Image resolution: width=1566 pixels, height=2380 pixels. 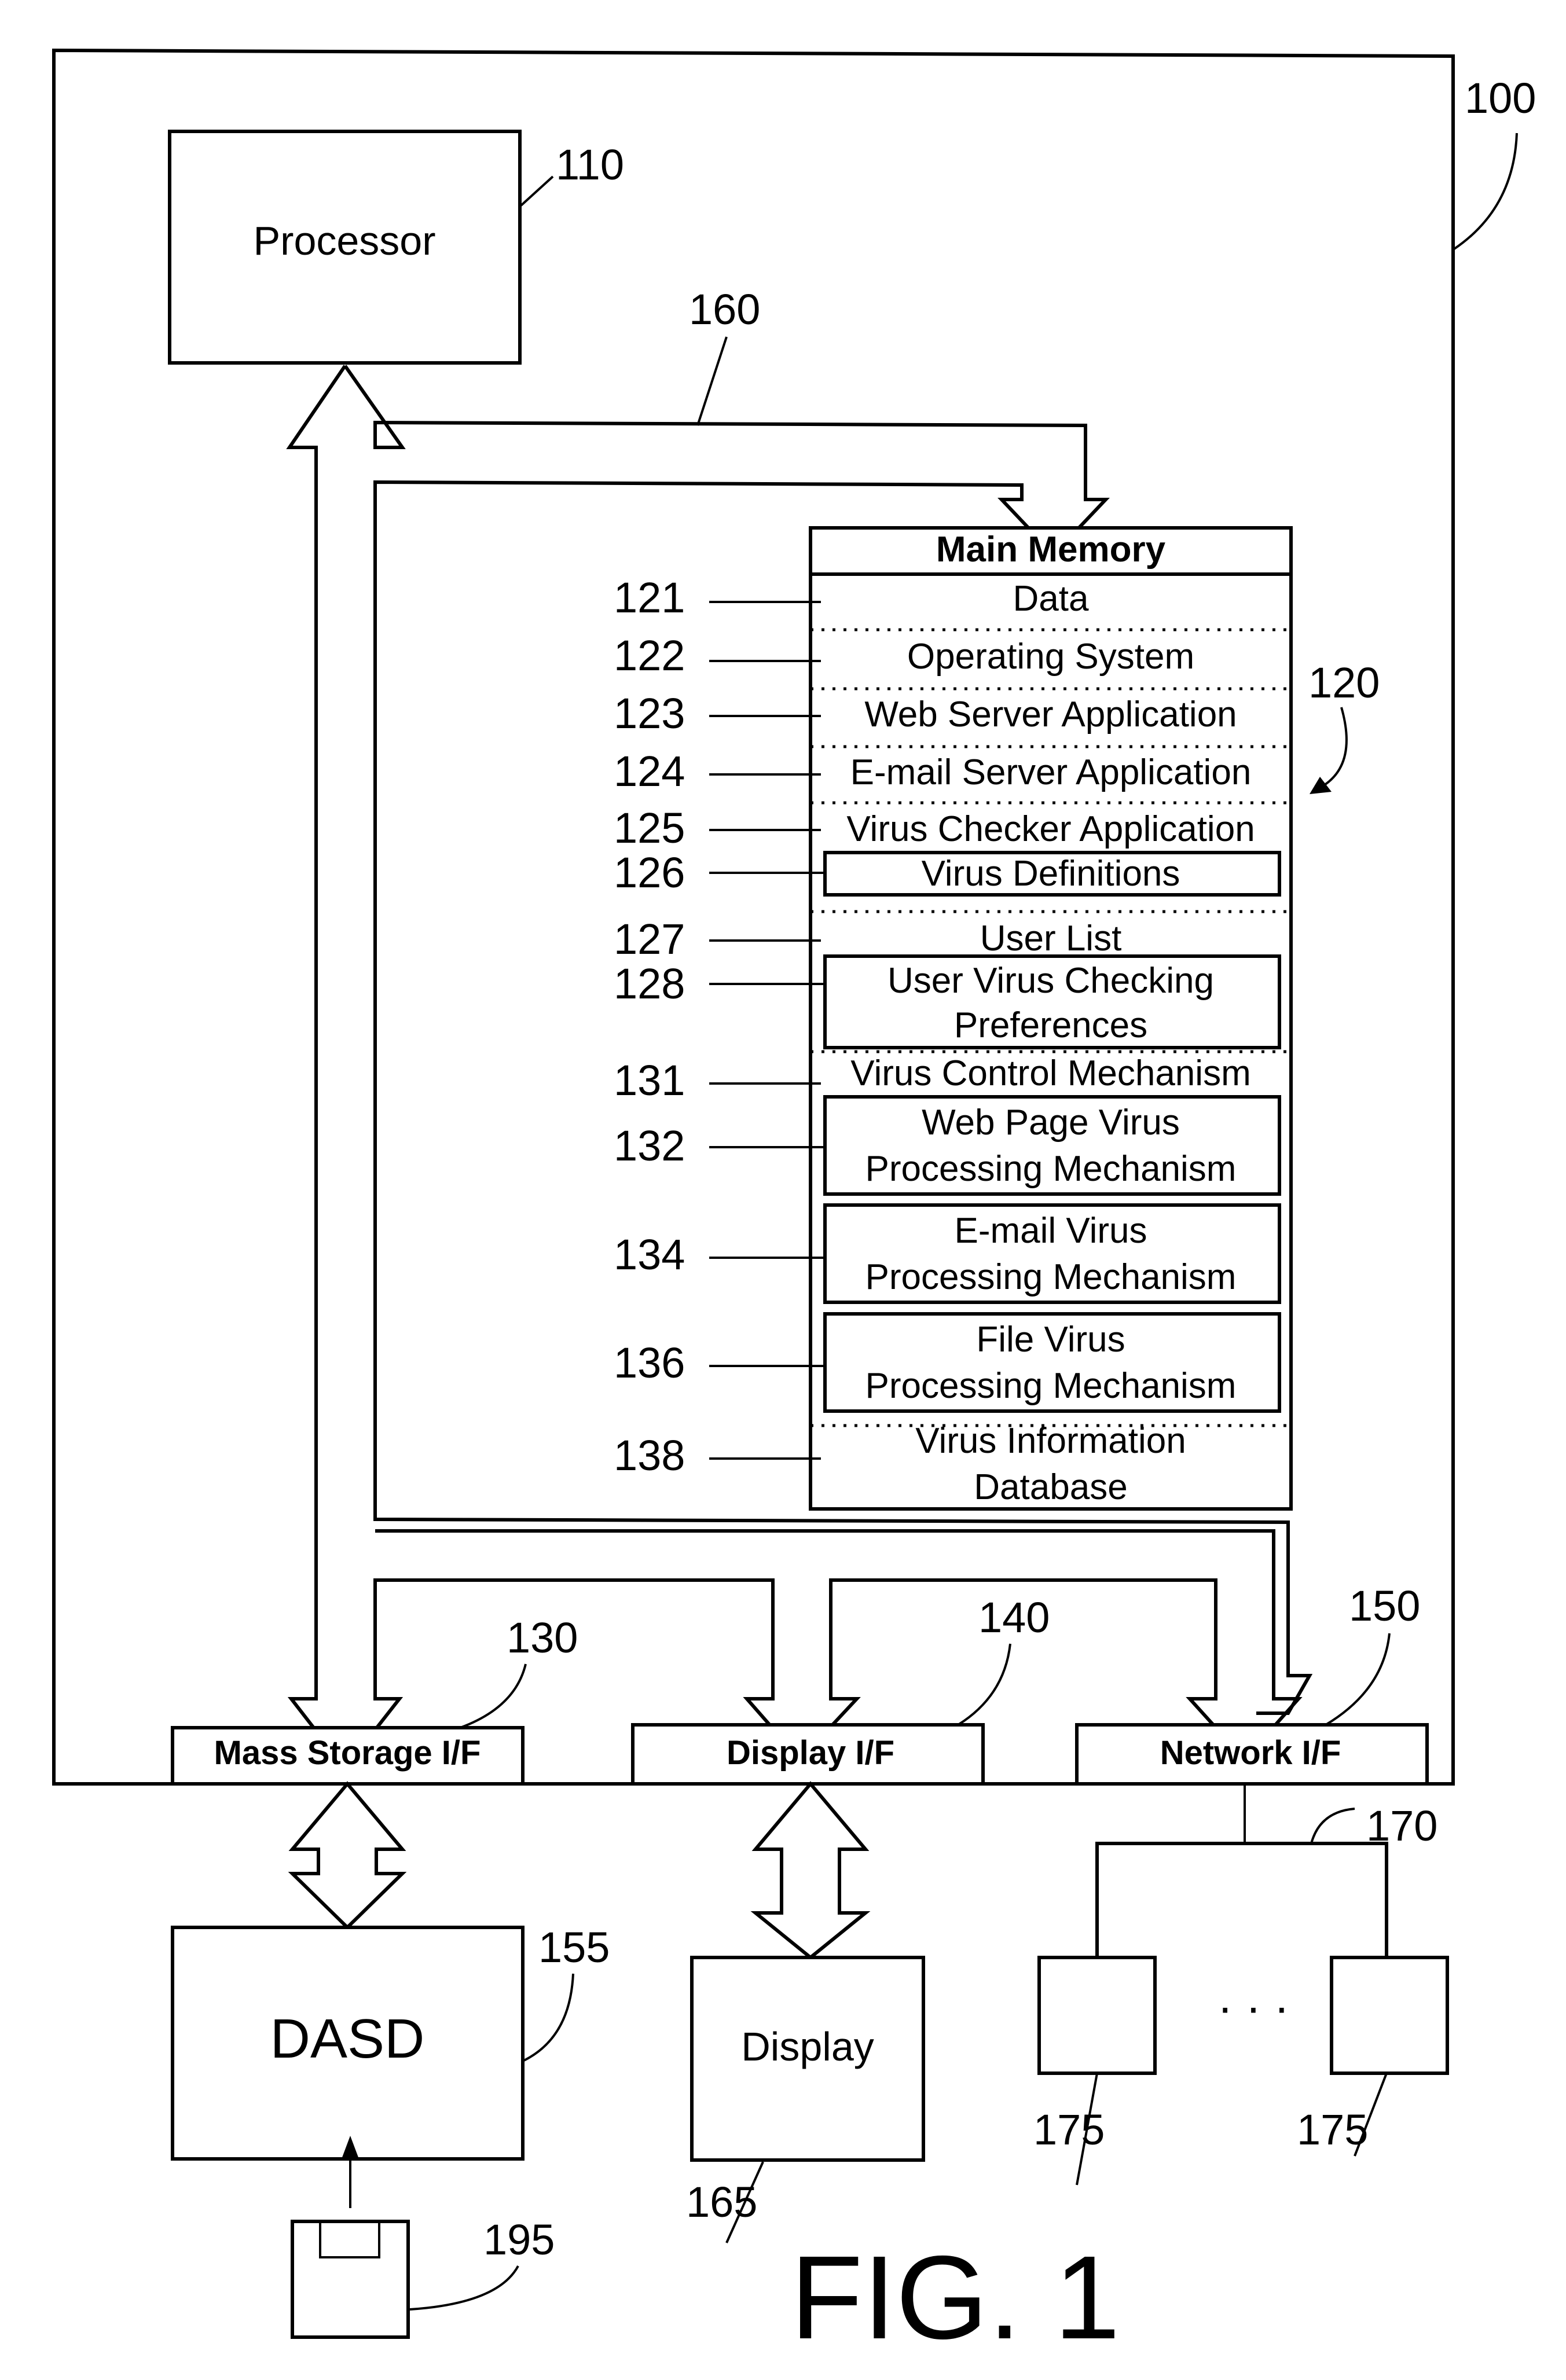 I want to click on display-if-arrow, so click(x=810, y=1871).